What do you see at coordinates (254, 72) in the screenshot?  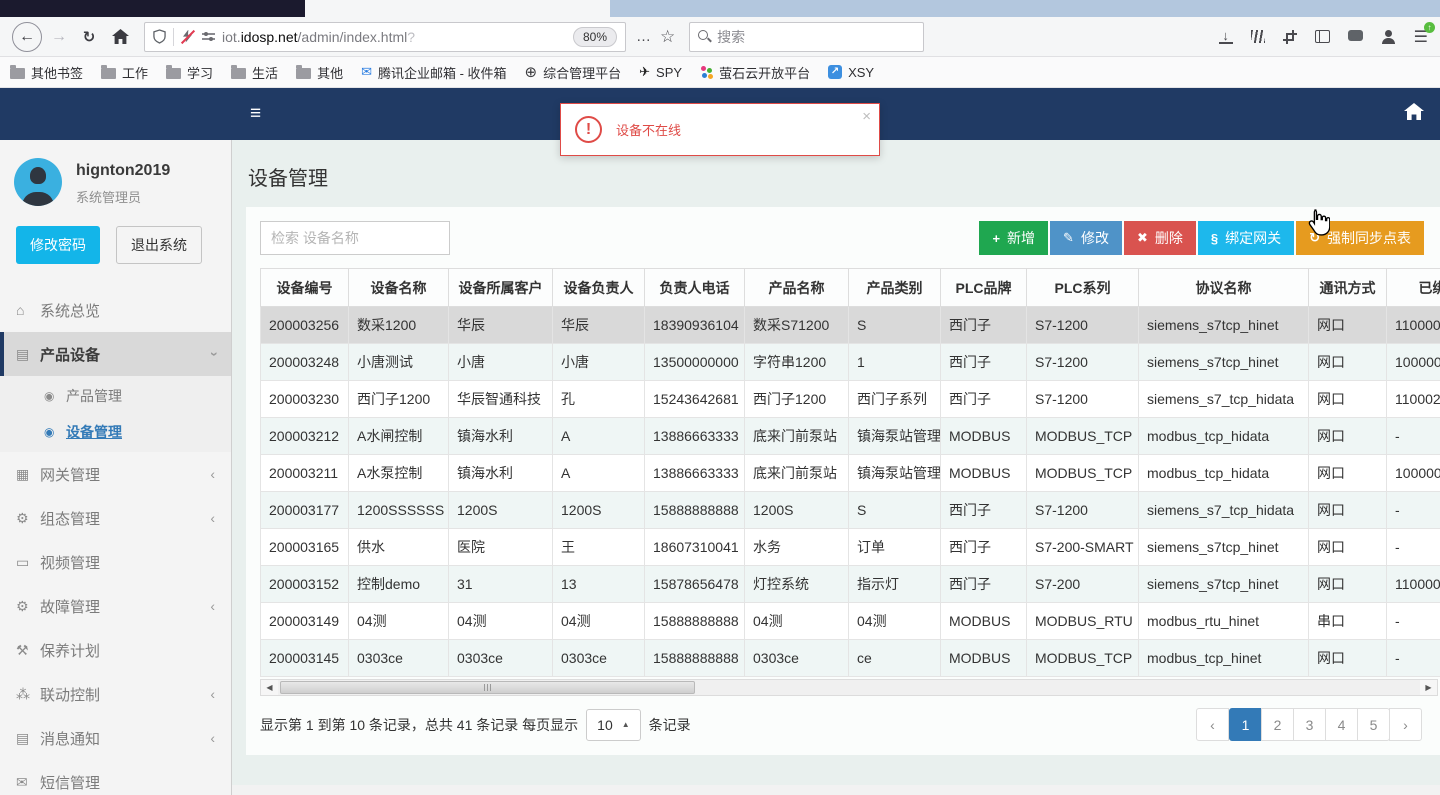 I see `bookmark-folder-life: 生活` at bounding box center [254, 72].